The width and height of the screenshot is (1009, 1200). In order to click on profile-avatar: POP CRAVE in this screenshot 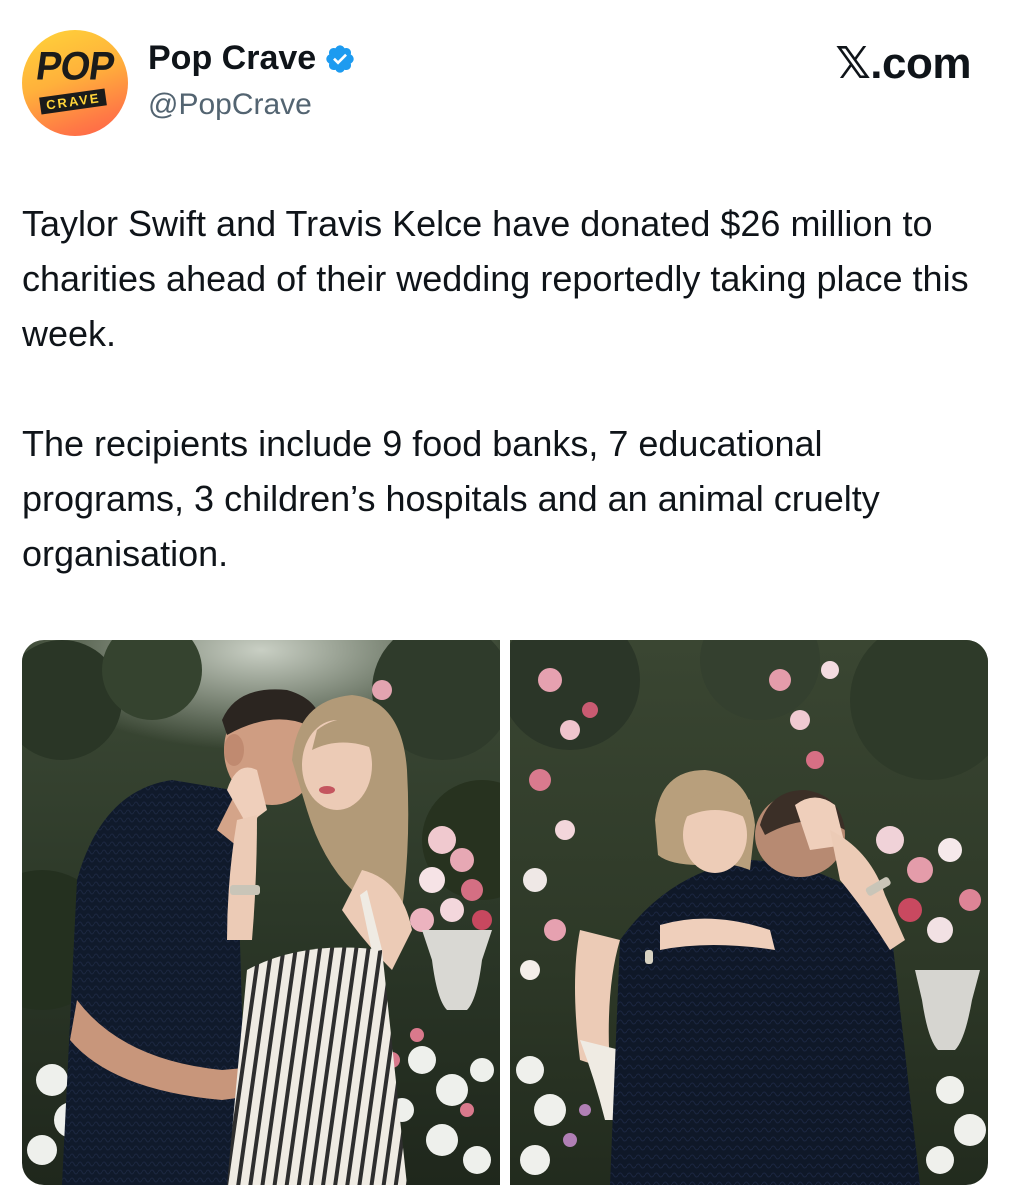, I will do `click(75, 83)`.